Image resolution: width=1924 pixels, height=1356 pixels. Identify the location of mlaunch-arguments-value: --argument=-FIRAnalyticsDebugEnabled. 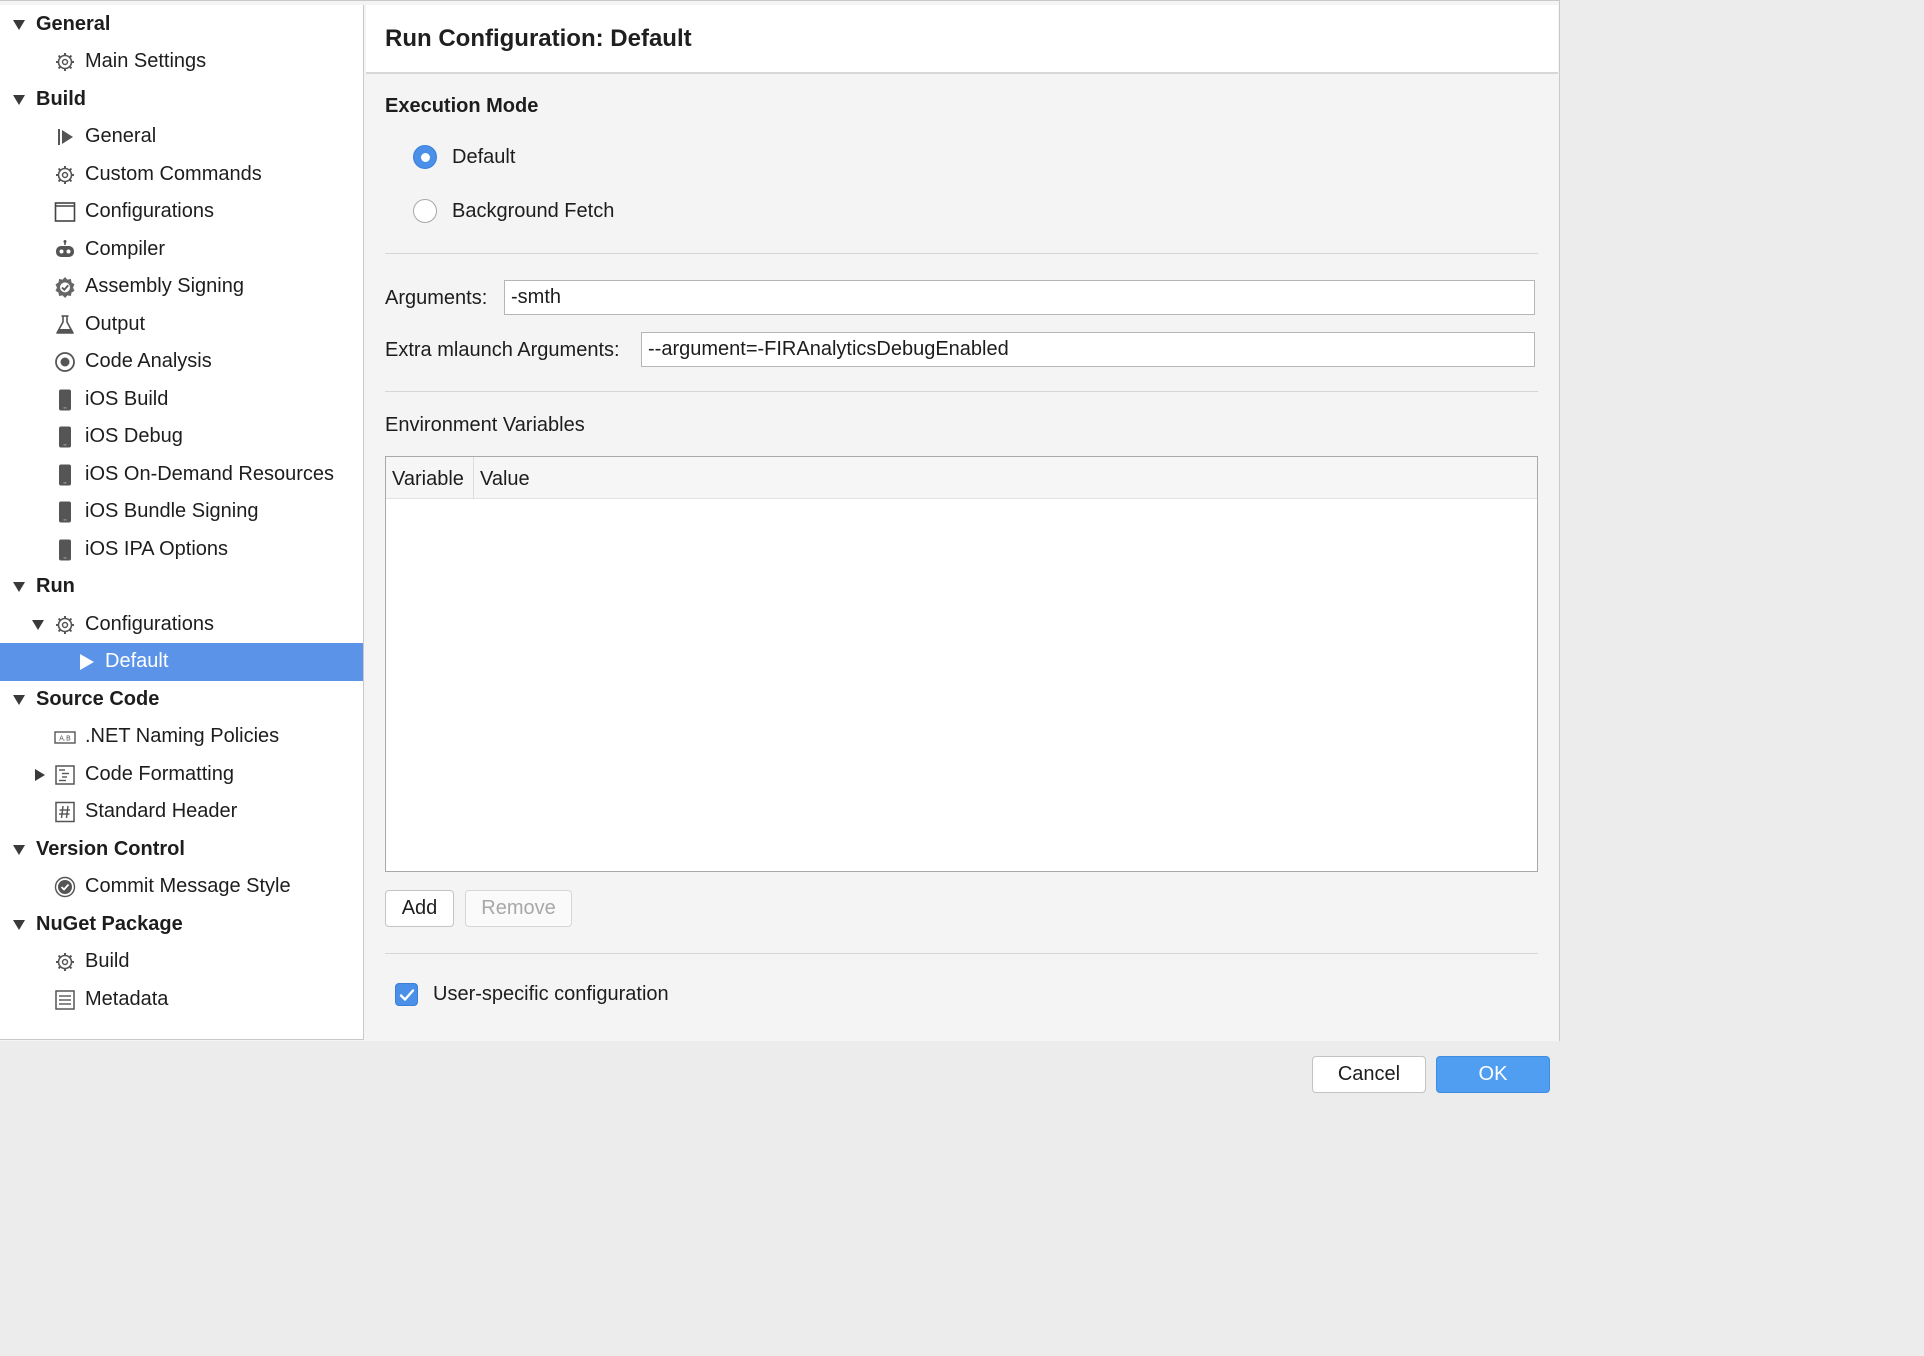
(828, 349).